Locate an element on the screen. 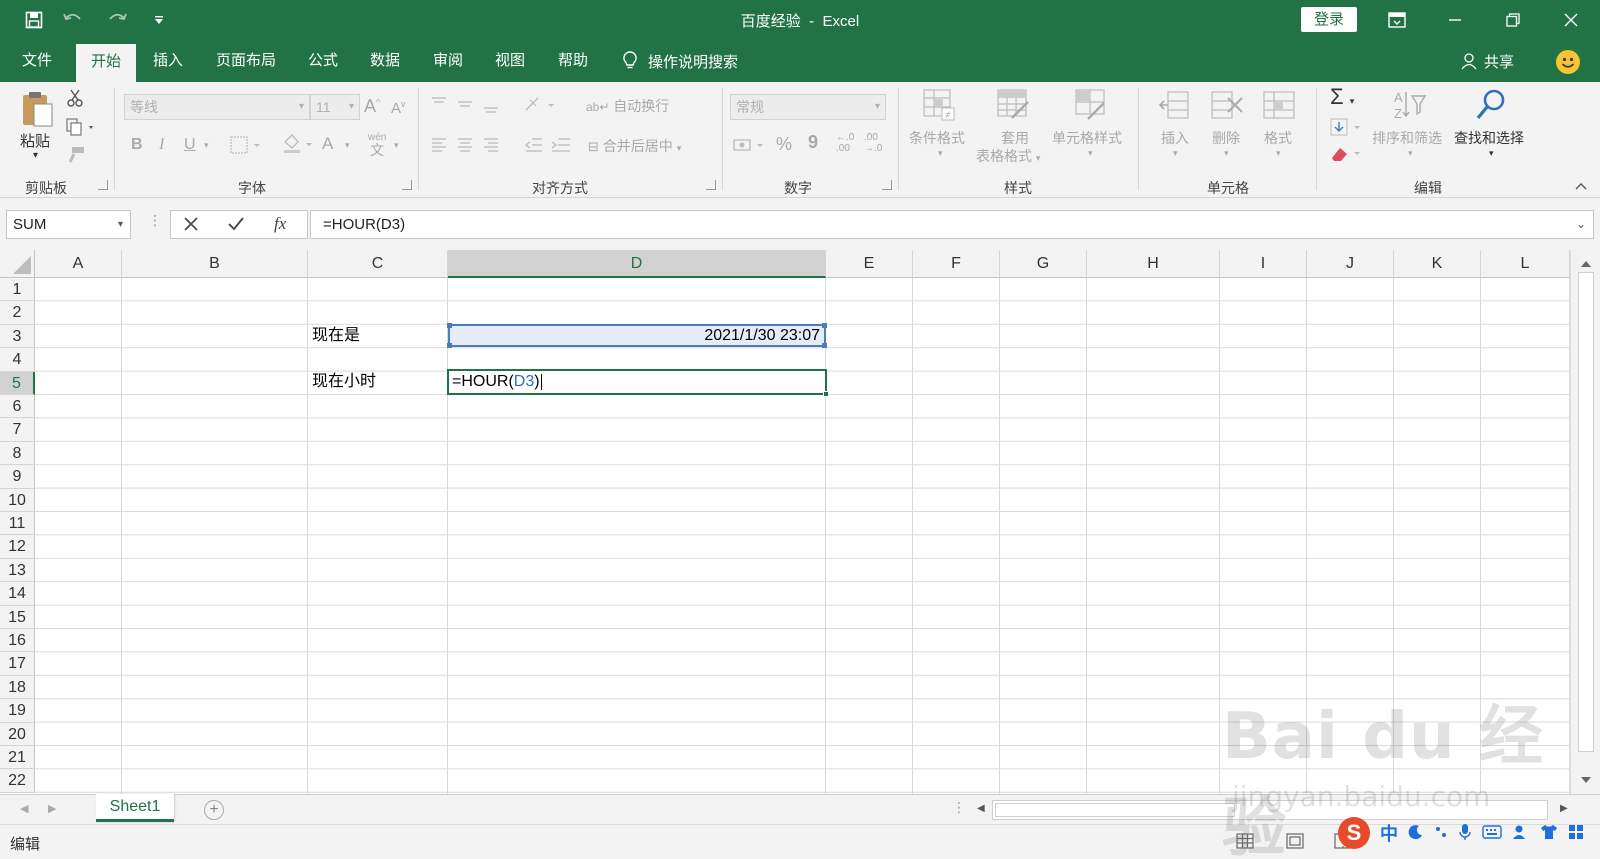 The height and width of the screenshot is (859, 1600). insert-cells-dropdown-icon: ▾ is located at coordinates (1175, 153).